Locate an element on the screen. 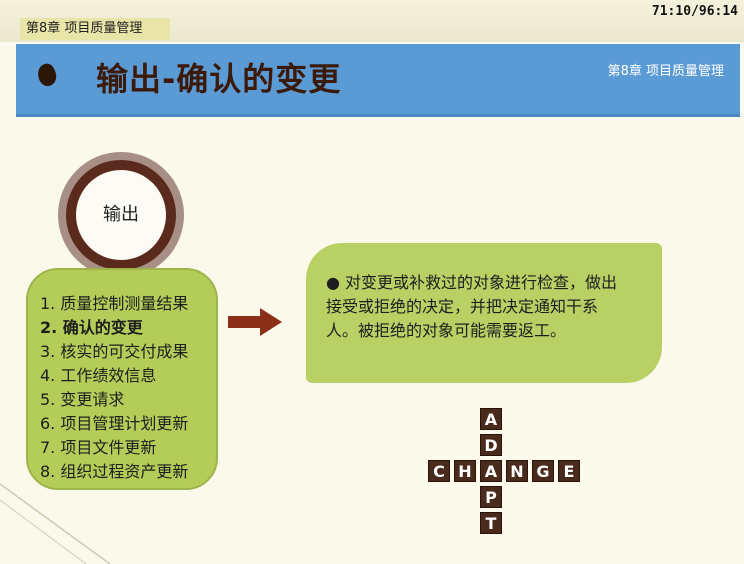 This screenshot has height=564, width=744. output-list-item: 2. 确认的变更 is located at coordinates (91, 327).